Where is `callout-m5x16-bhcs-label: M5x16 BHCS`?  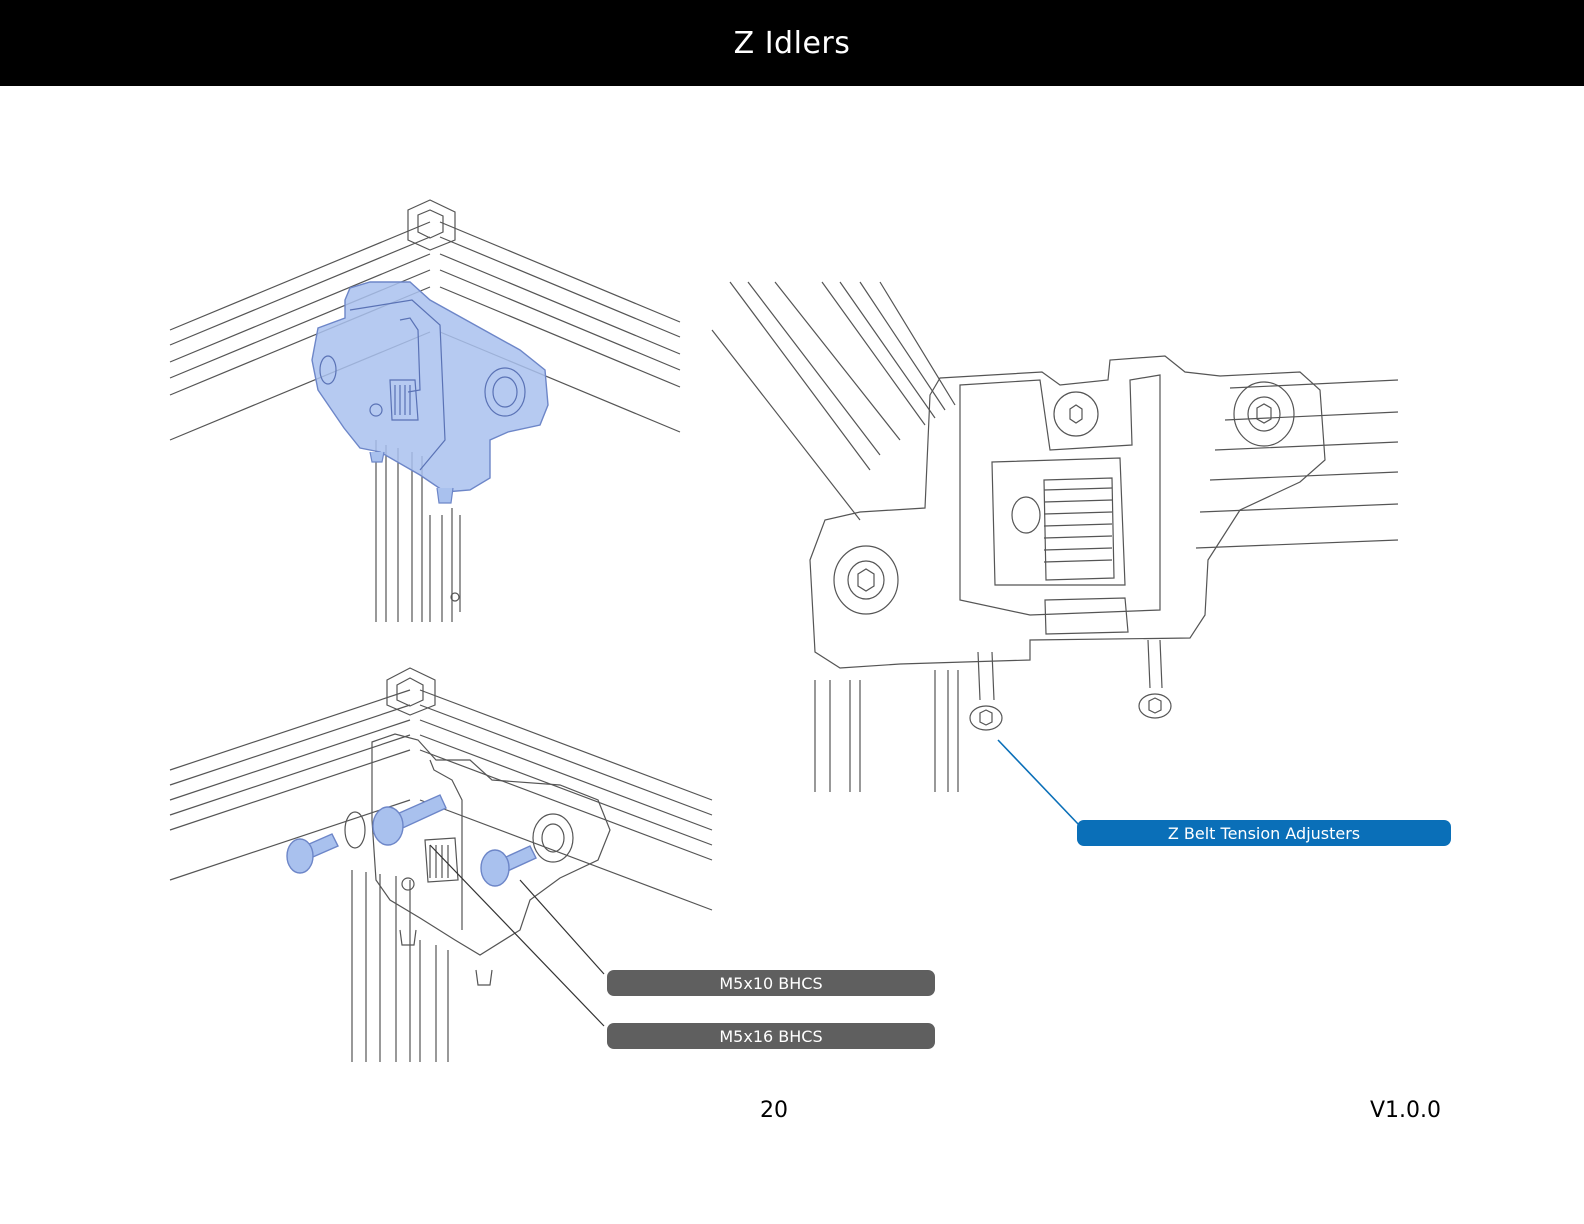 callout-m5x16-bhcs-label: M5x16 BHCS is located at coordinates (771, 1036).